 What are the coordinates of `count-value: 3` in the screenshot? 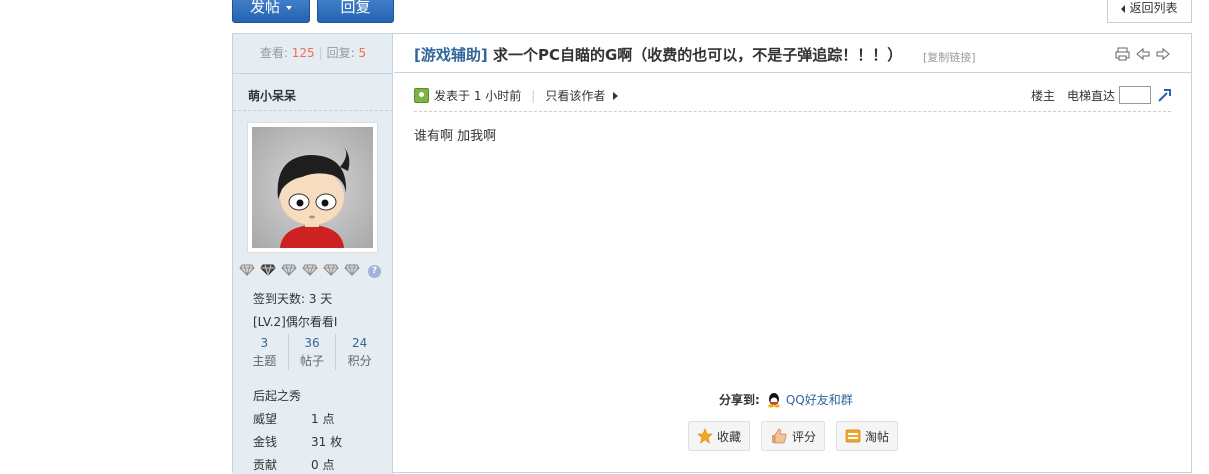 It's located at (264, 343).